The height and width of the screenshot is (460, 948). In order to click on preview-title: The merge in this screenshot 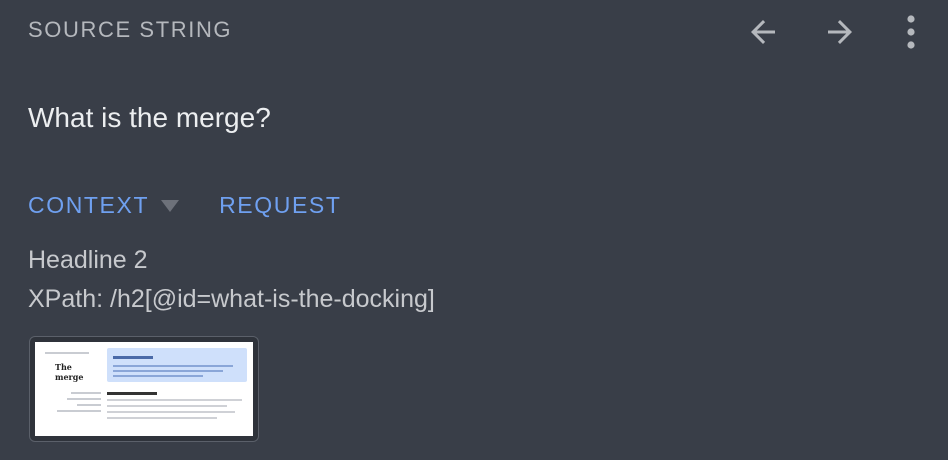, I will do `click(69, 372)`.